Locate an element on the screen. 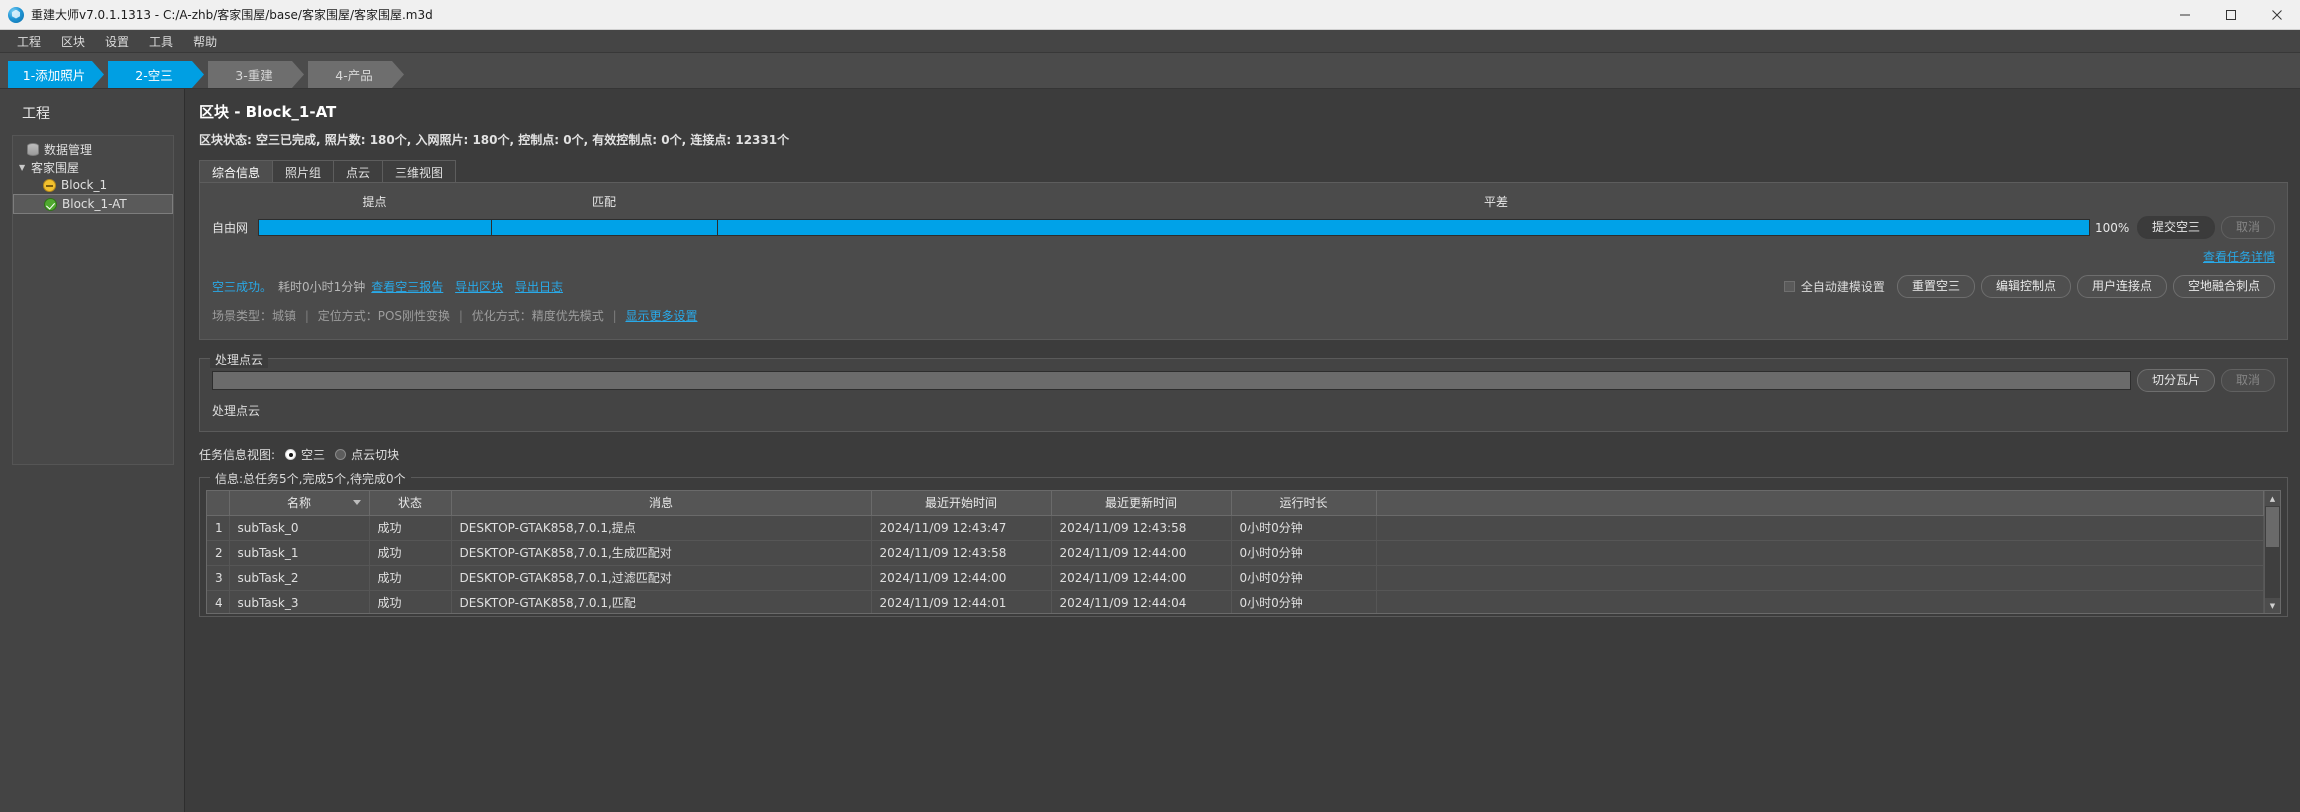 The width and height of the screenshot is (2300, 812). point-cloud-progress-row: 切分瓦片 取消 is located at coordinates (1243, 380).